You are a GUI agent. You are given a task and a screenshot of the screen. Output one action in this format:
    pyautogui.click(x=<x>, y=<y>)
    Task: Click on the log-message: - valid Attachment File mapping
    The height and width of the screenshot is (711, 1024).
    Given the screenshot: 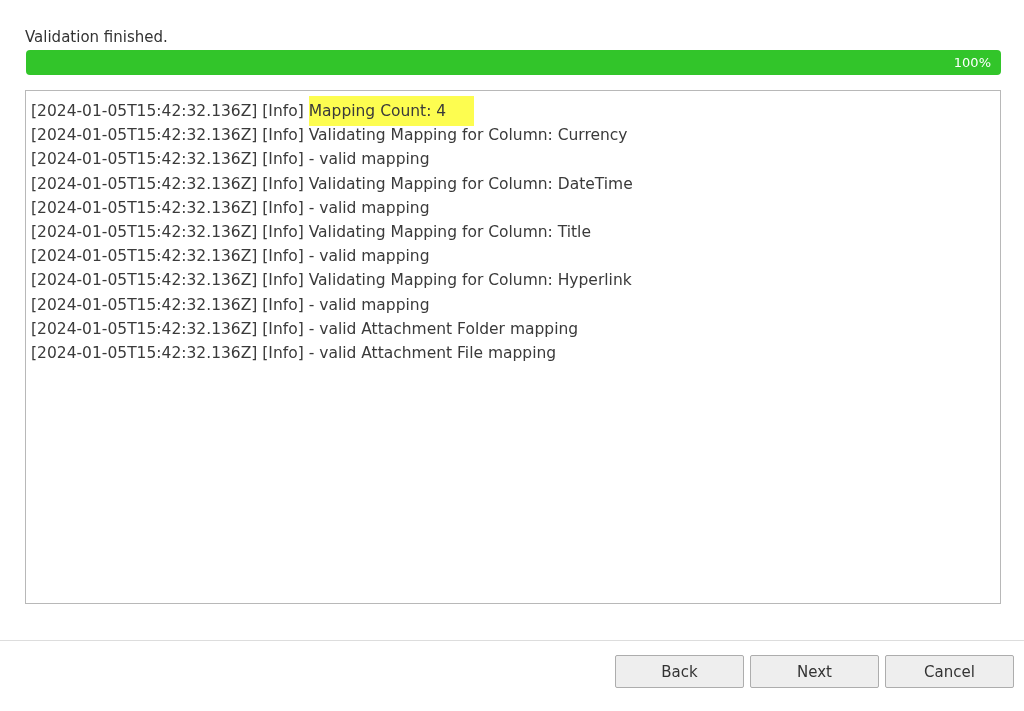 What is the action you would take?
    pyautogui.click(x=432, y=353)
    